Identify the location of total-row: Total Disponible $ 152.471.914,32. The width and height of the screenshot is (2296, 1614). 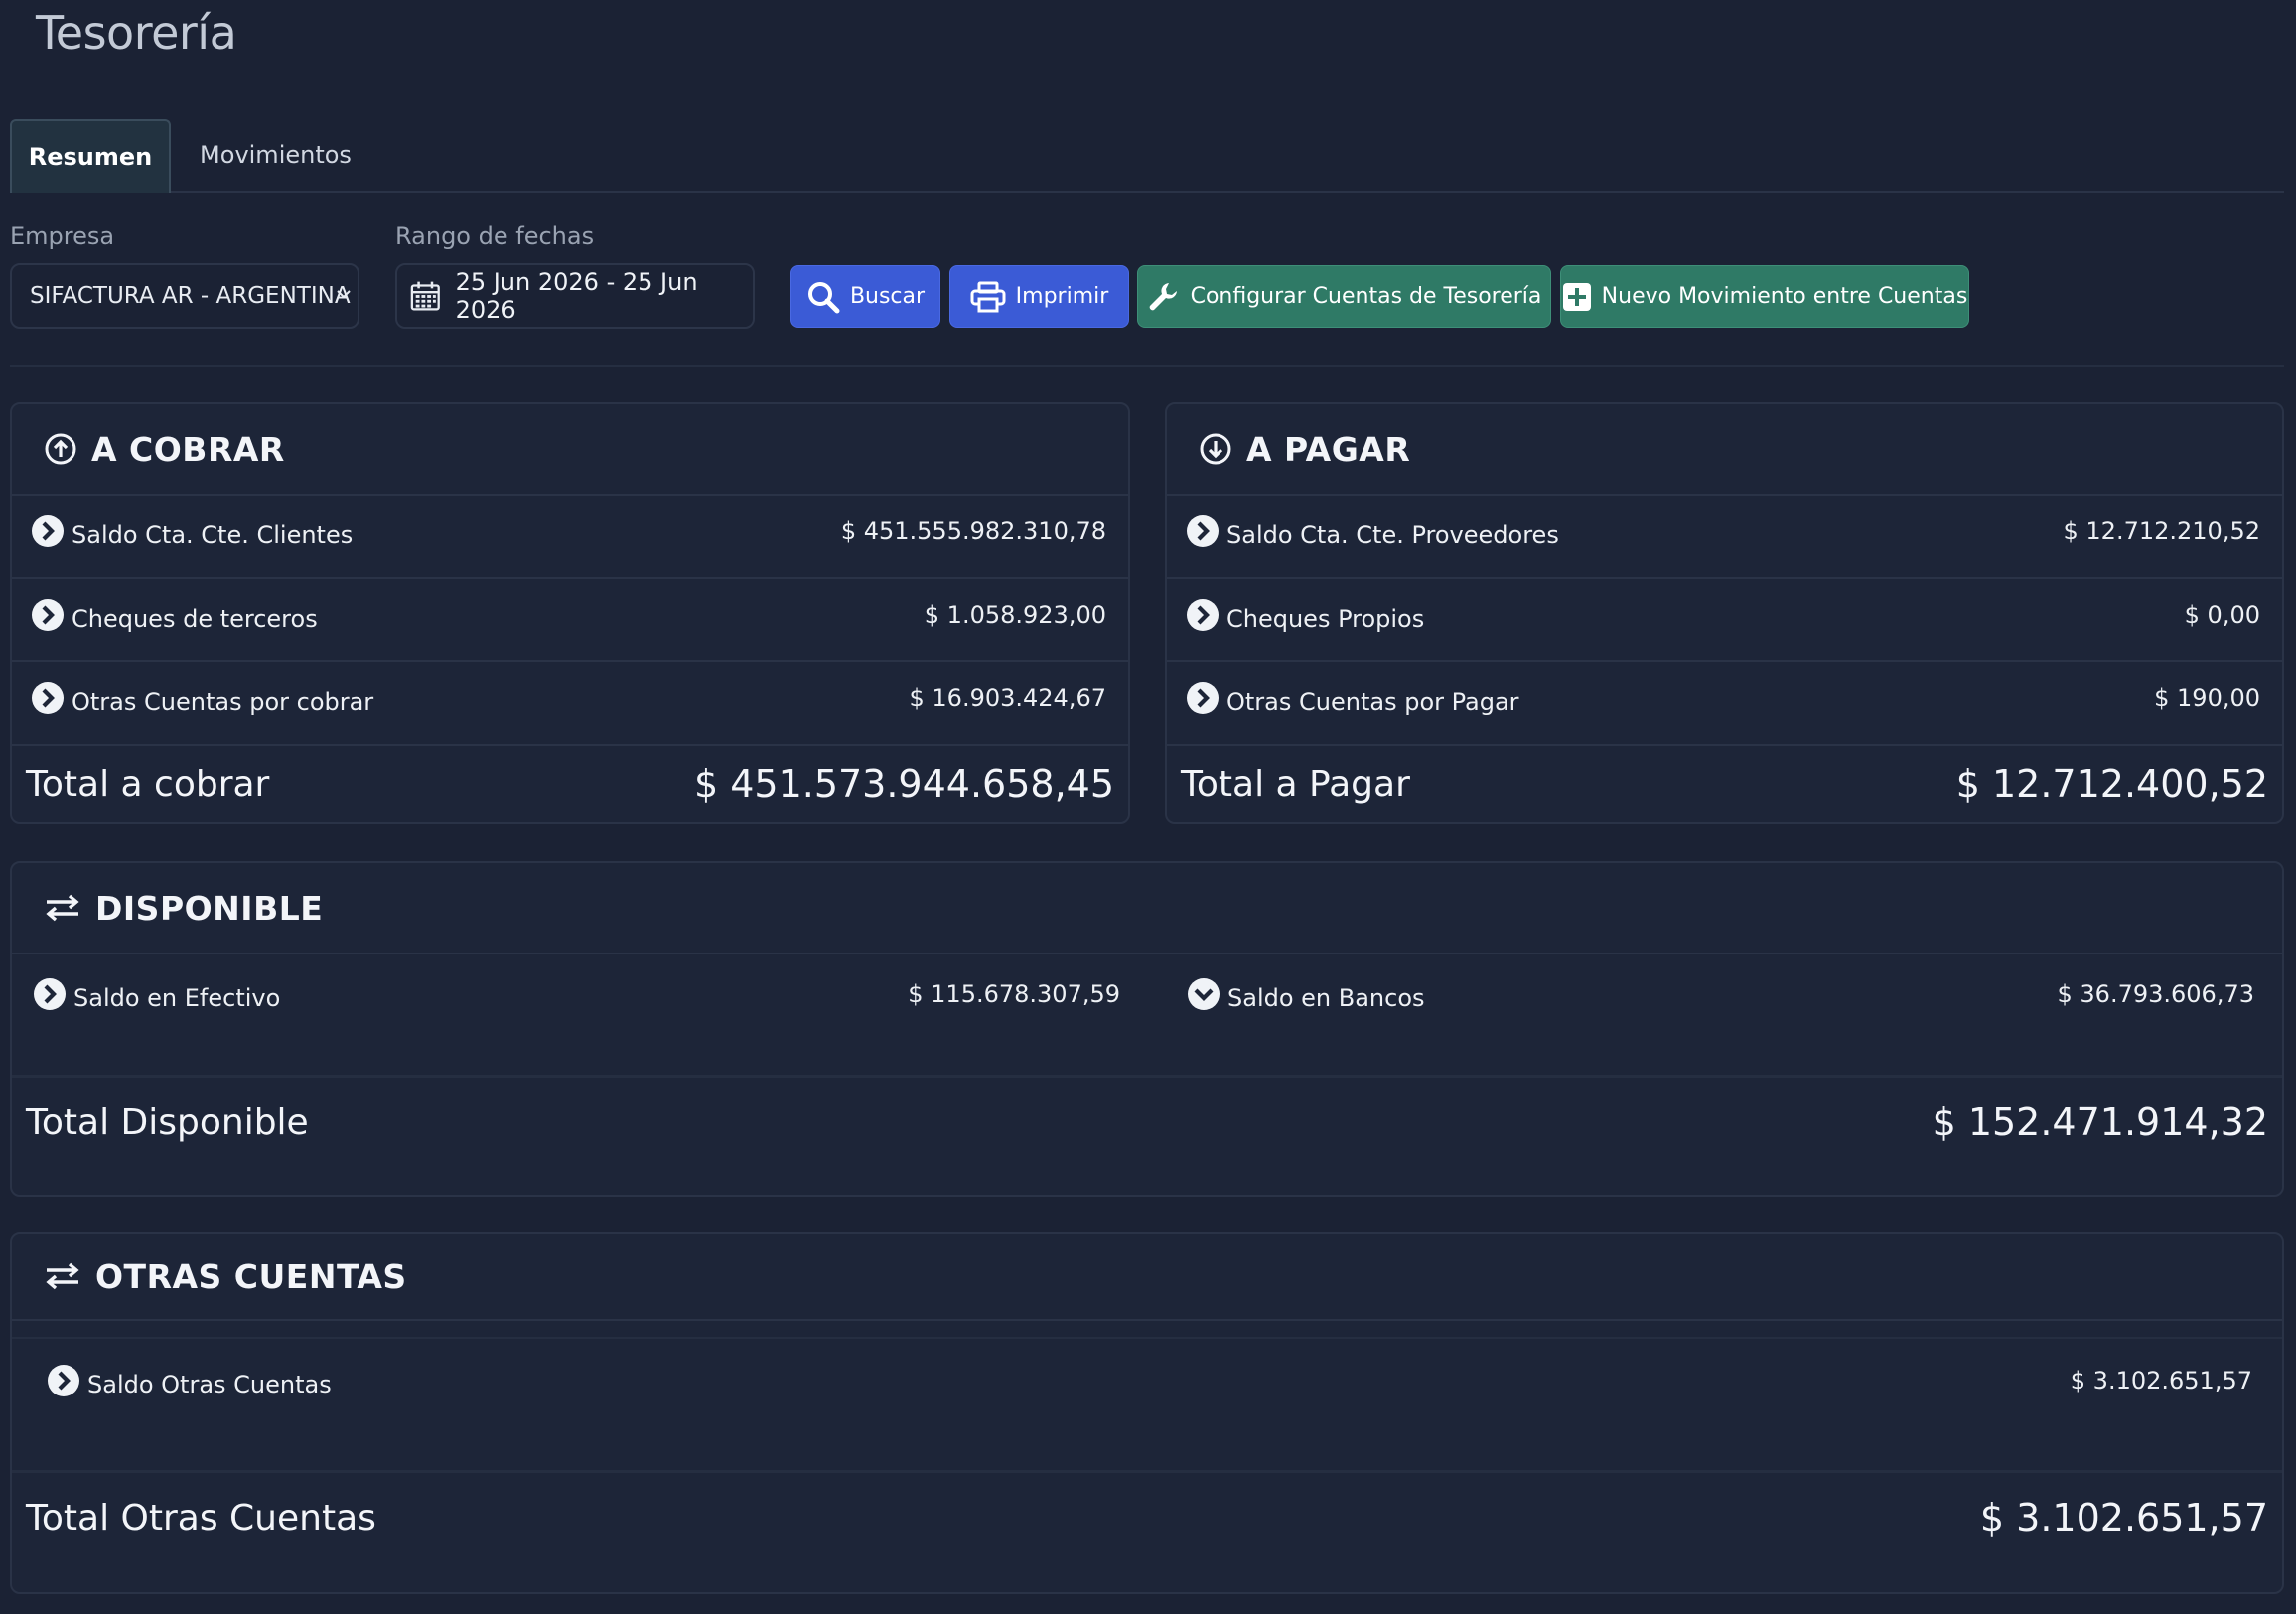
(1147, 1122).